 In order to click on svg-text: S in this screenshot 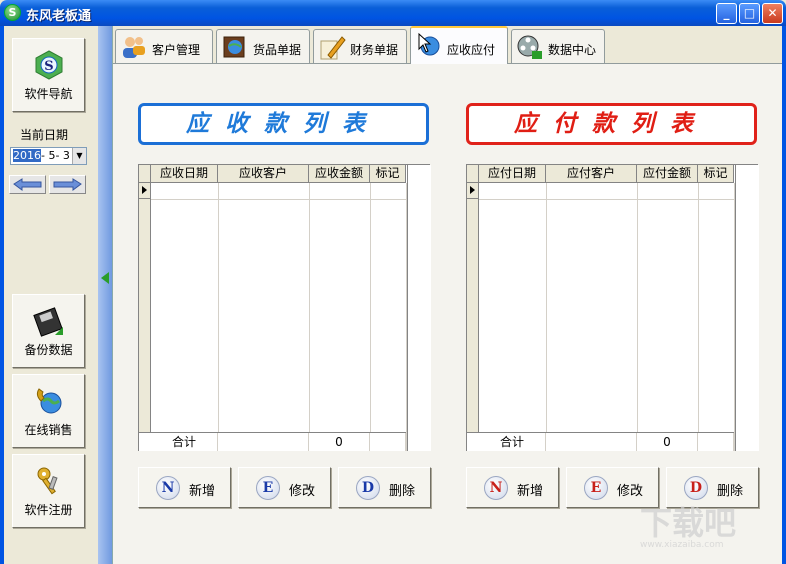, I will do `click(48, 66)`.